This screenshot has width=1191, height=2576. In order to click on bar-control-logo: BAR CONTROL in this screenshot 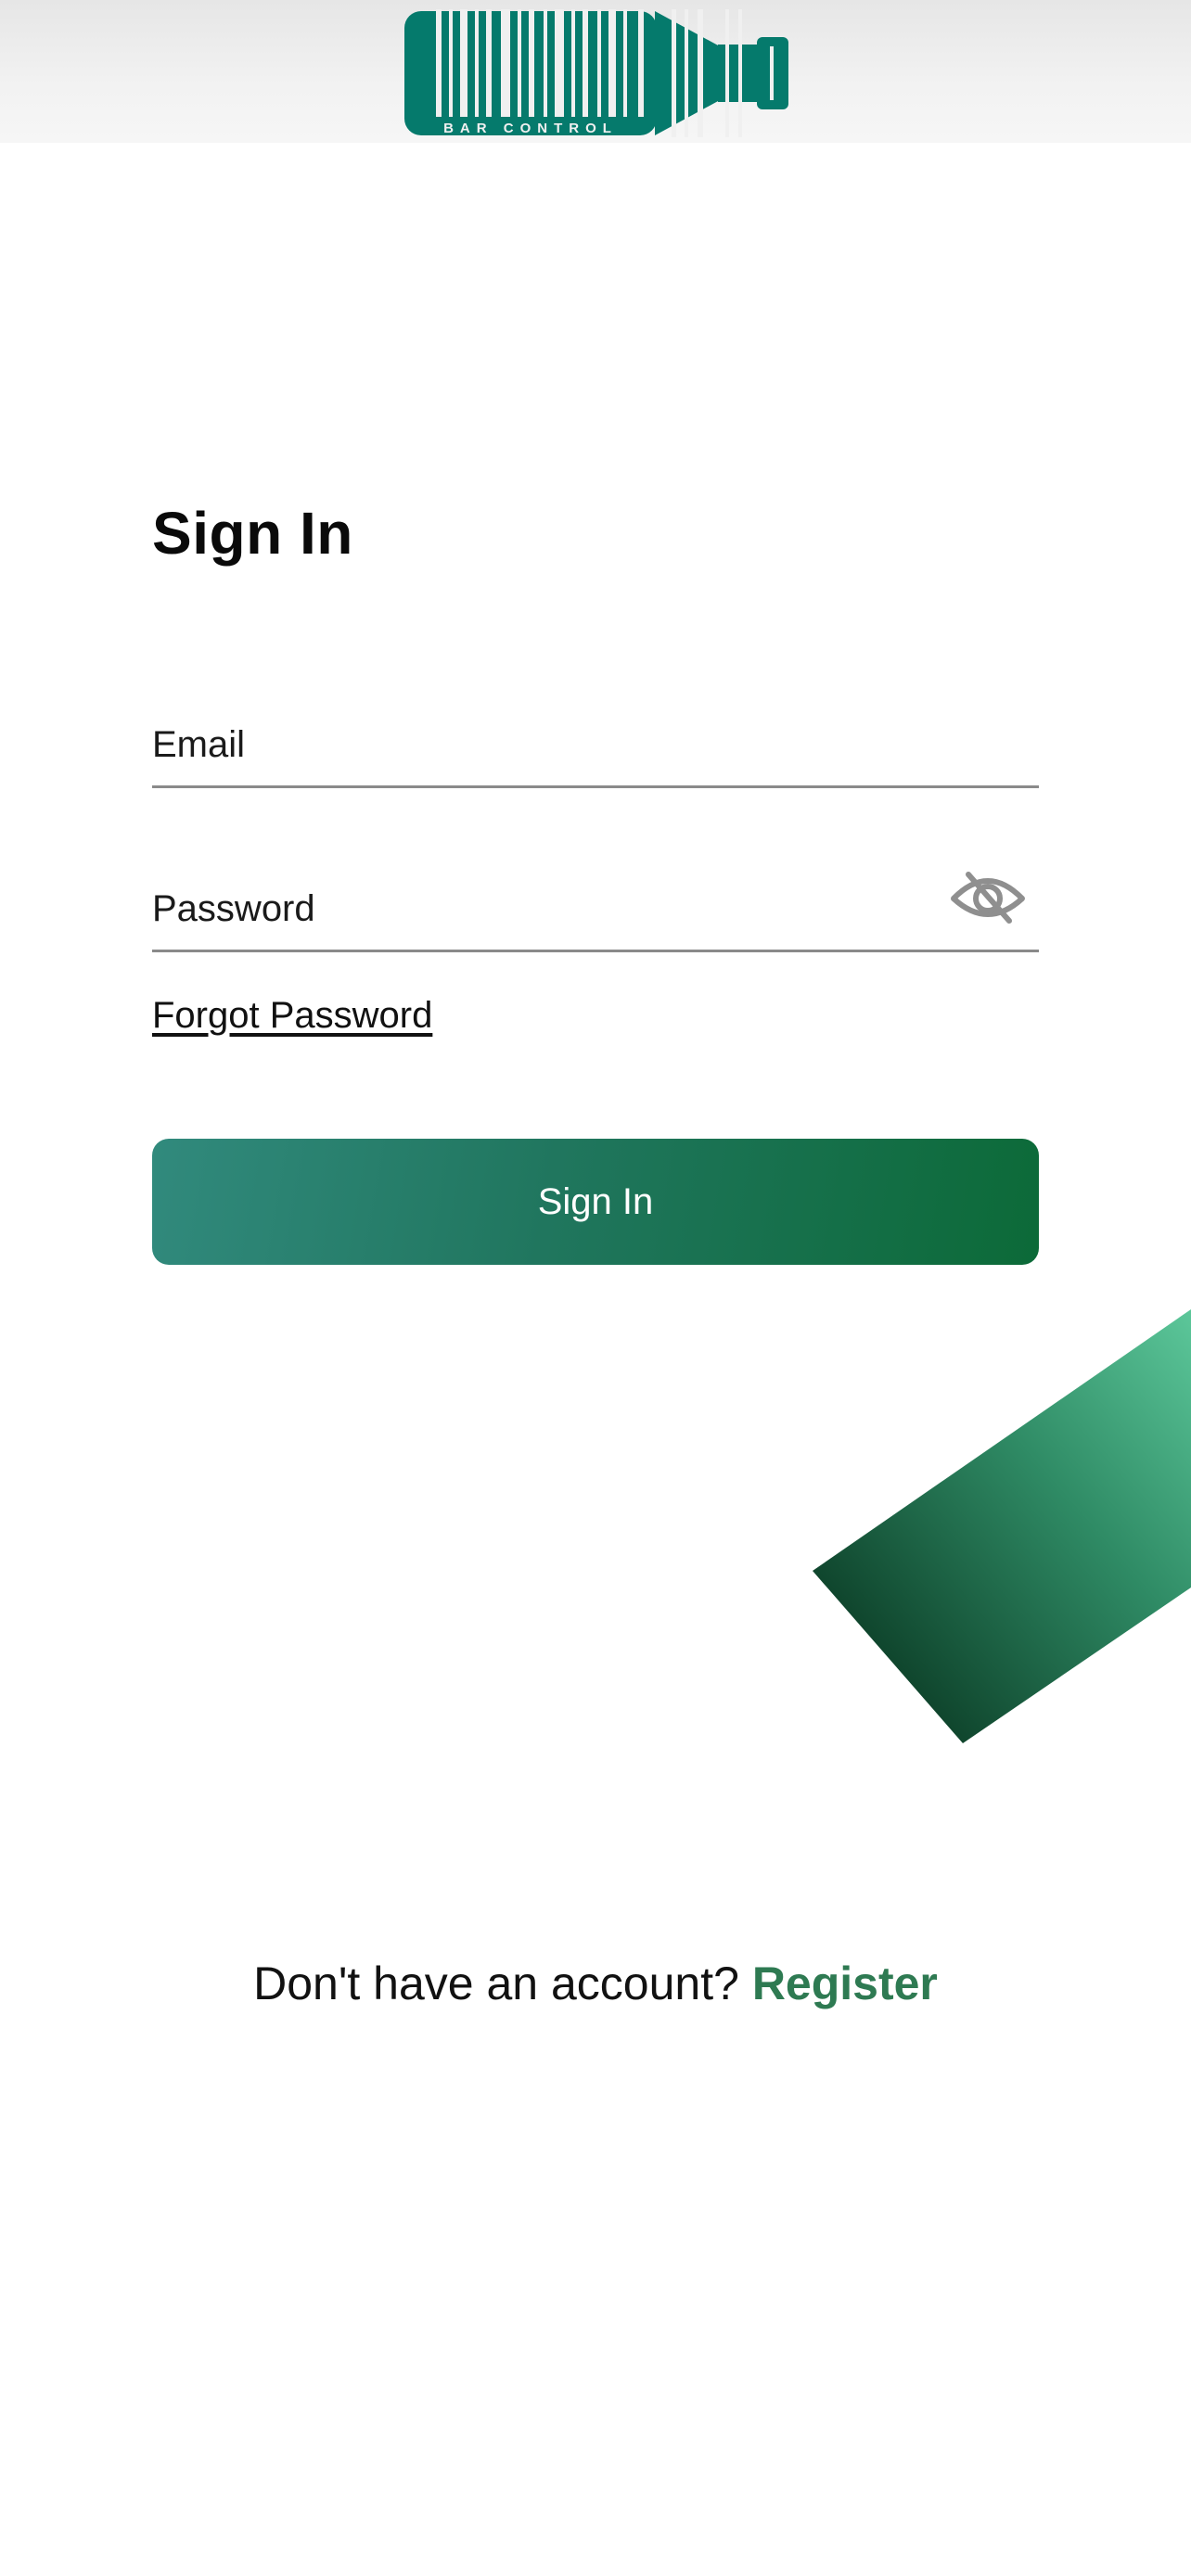, I will do `click(596, 73)`.